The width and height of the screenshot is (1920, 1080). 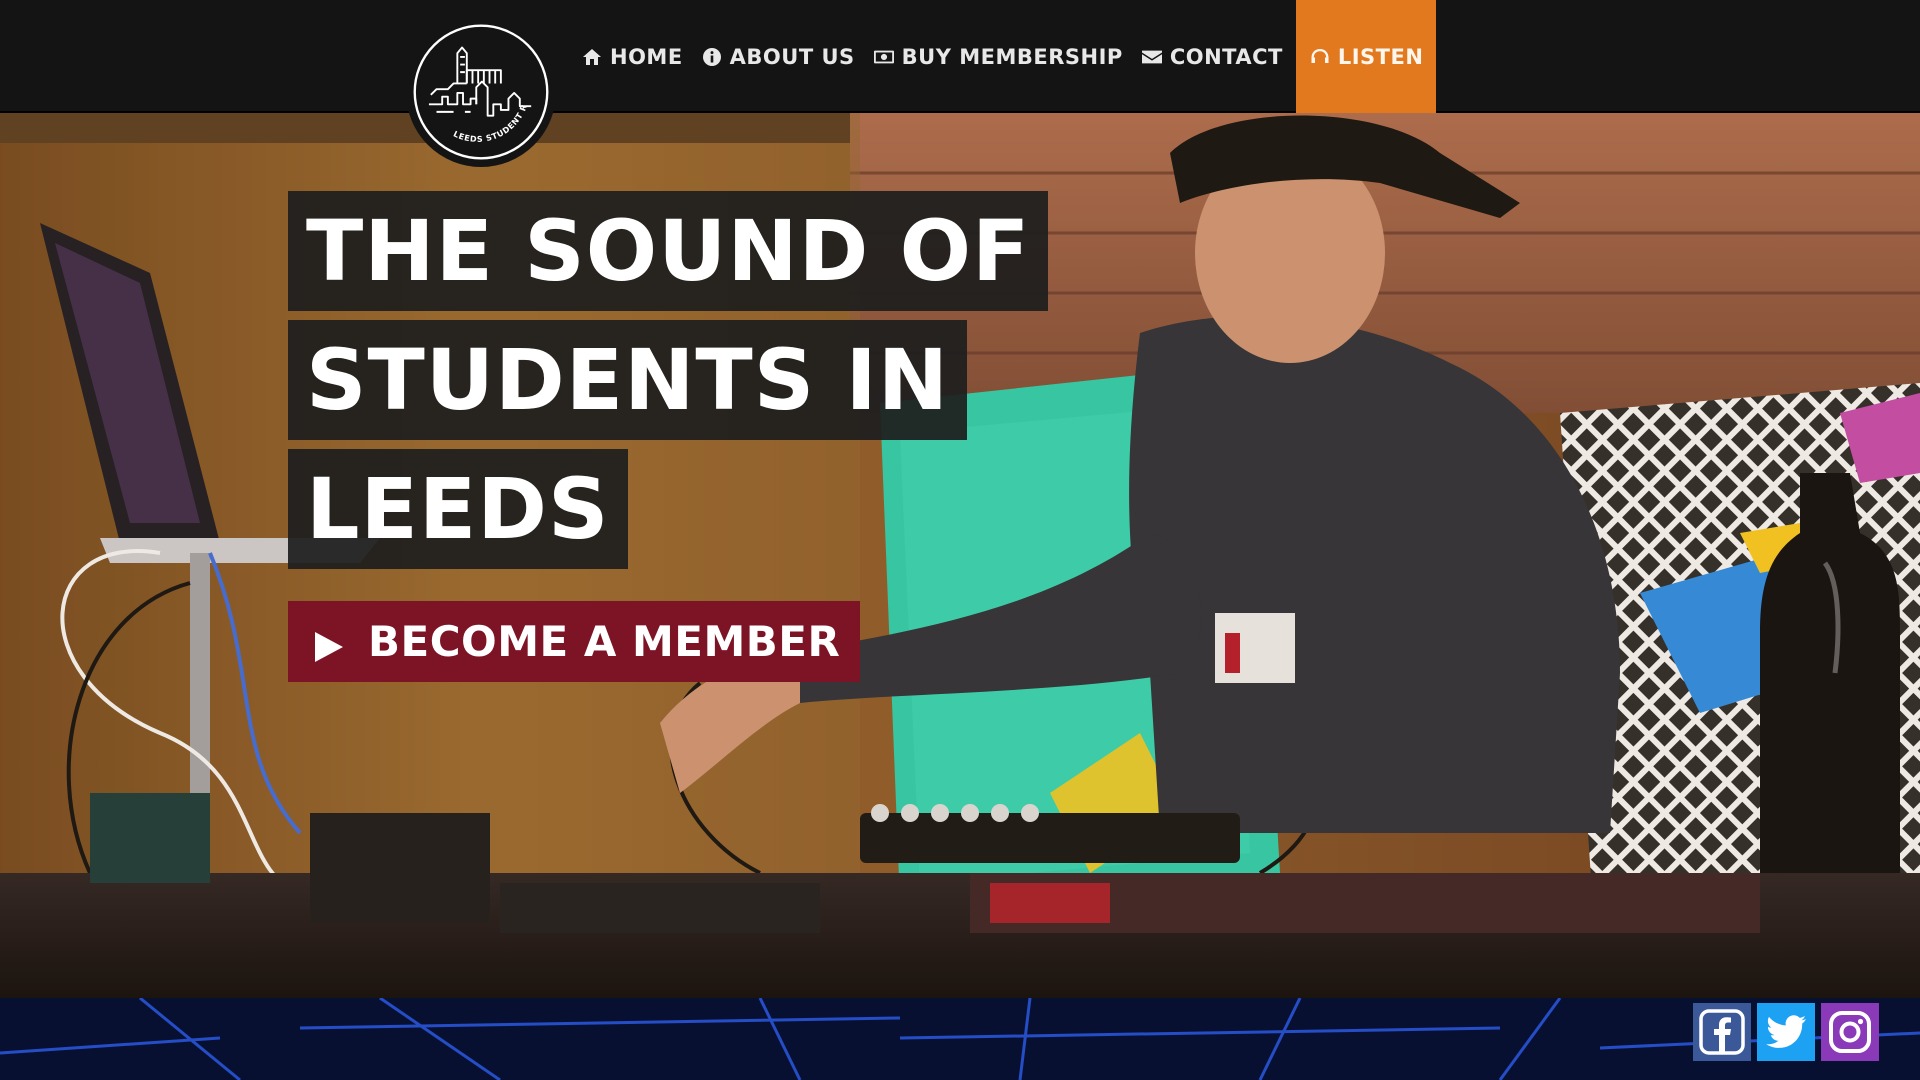 I want to click on nav-home-label: Home, so click(x=646, y=56).